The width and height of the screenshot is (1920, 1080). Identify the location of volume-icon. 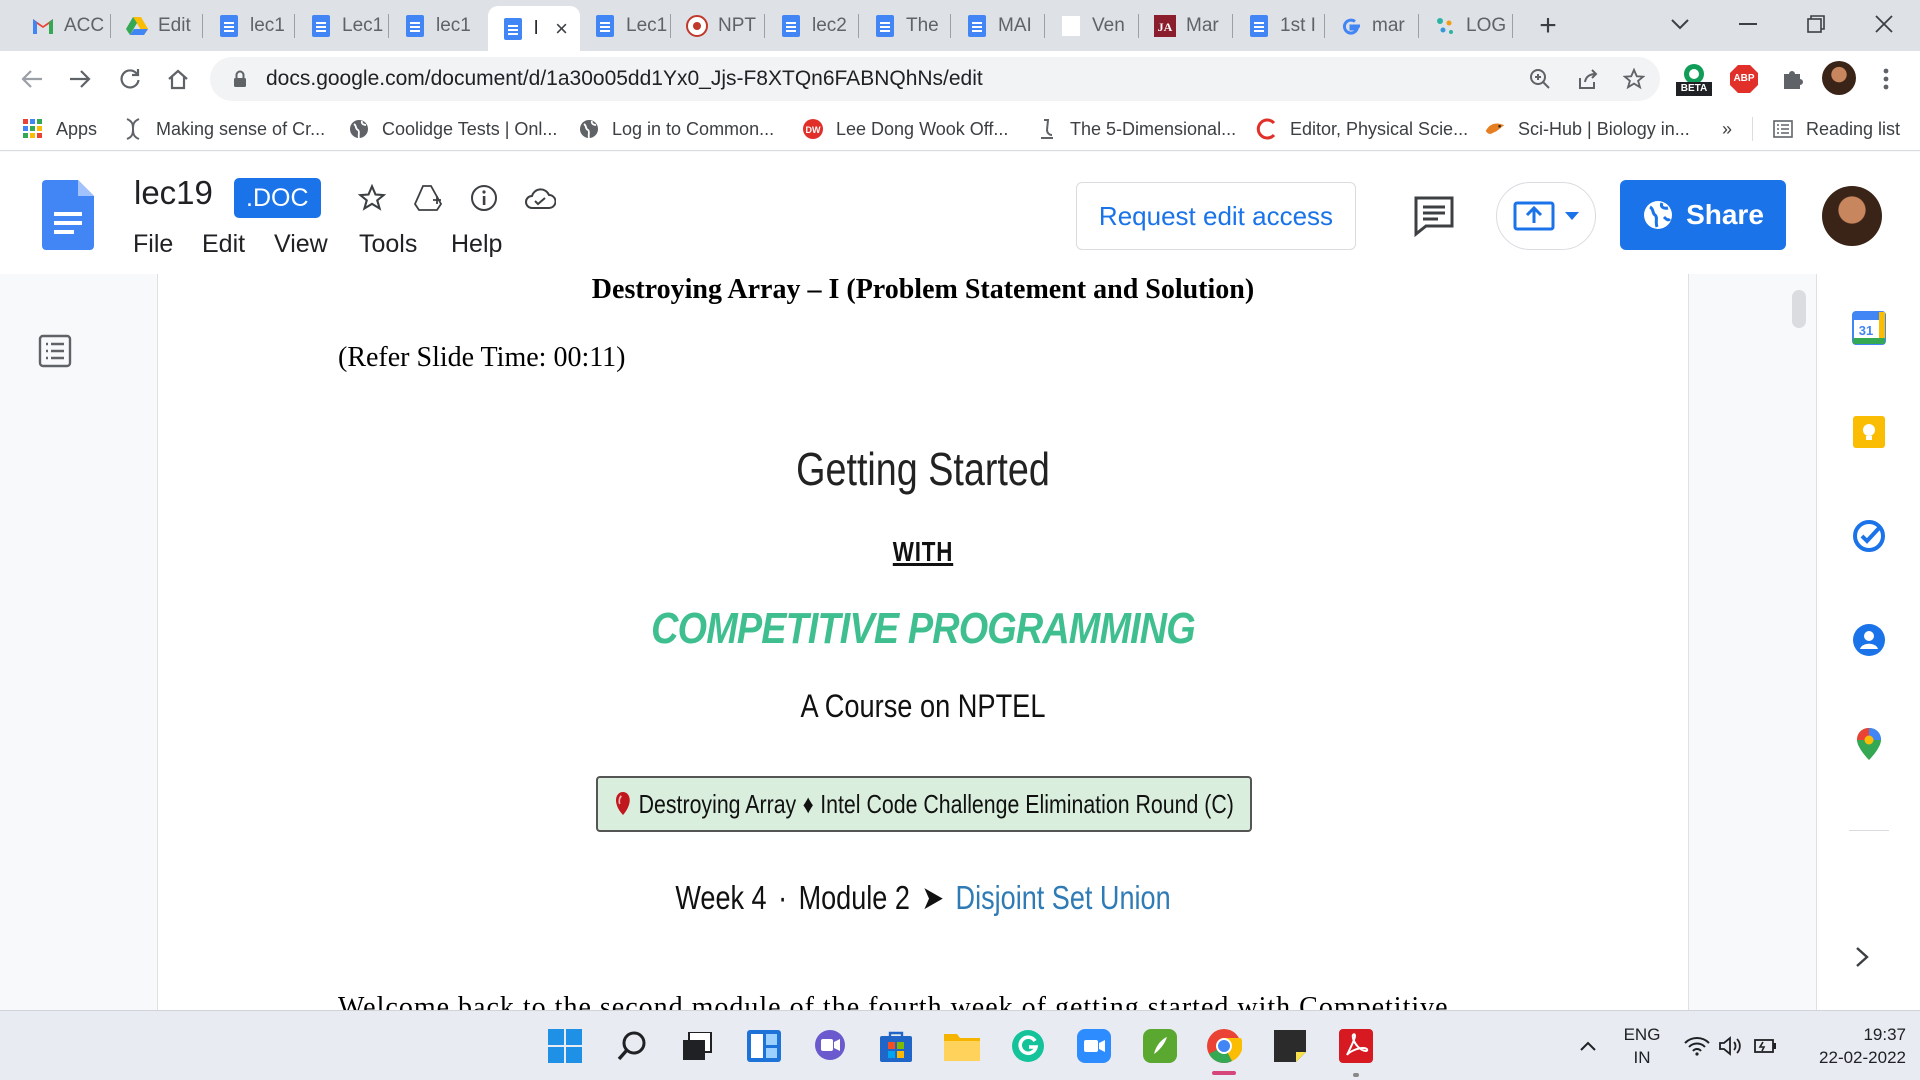
(1731, 1046).